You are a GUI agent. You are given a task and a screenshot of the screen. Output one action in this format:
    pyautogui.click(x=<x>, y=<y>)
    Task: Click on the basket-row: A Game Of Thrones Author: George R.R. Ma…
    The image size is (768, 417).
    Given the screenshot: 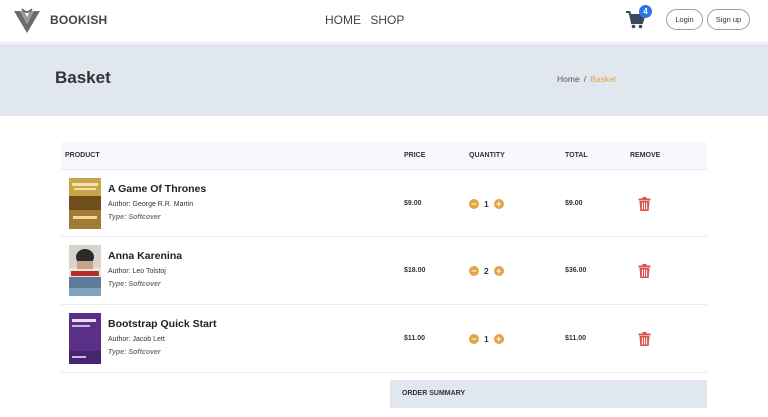 What is the action you would take?
    pyautogui.click(x=384, y=203)
    